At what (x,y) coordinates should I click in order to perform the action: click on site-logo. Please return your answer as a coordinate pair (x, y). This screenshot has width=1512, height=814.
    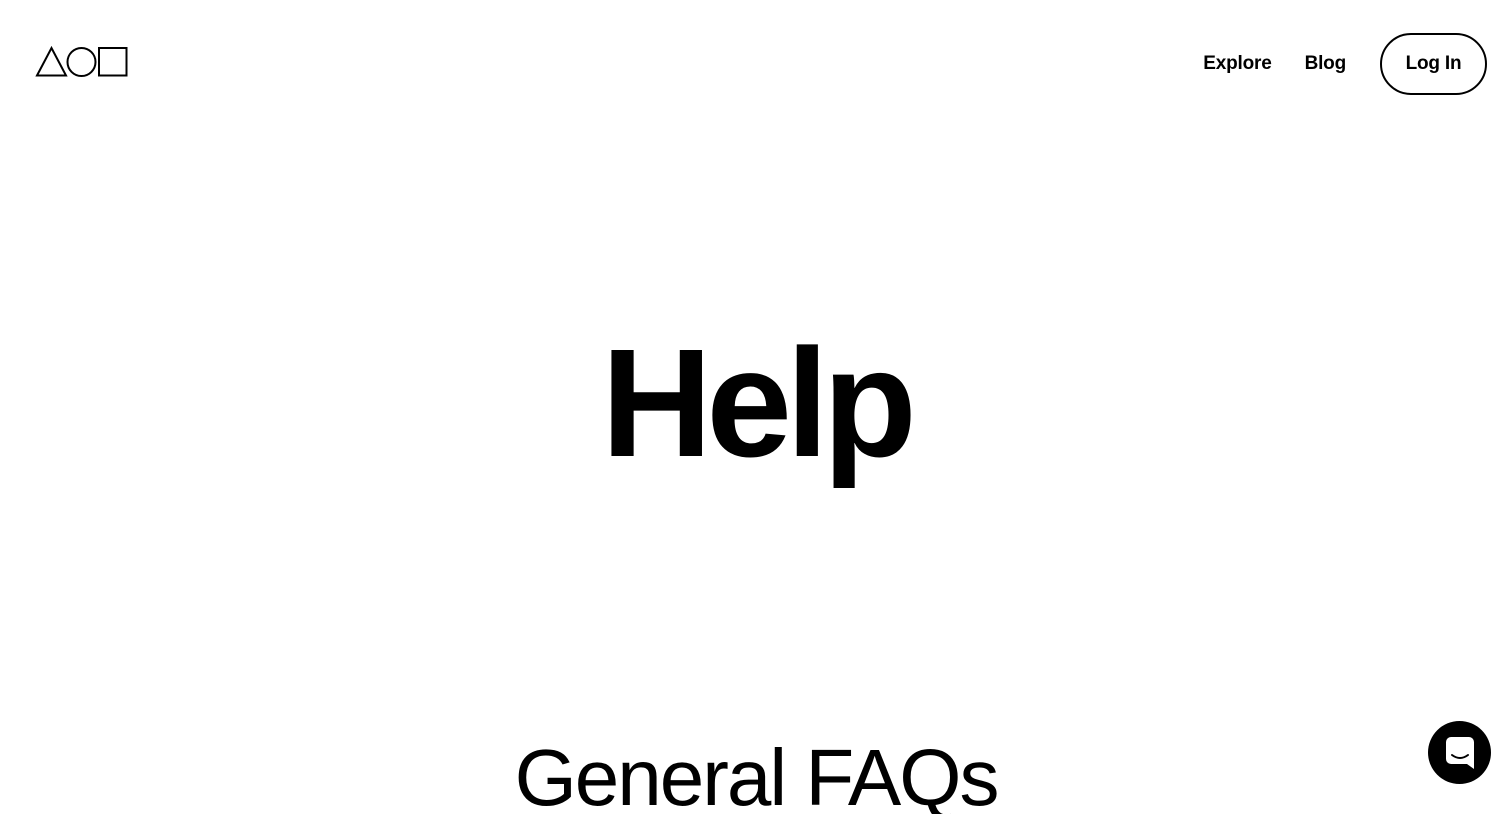
    Looking at the image, I should click on (82, 61).